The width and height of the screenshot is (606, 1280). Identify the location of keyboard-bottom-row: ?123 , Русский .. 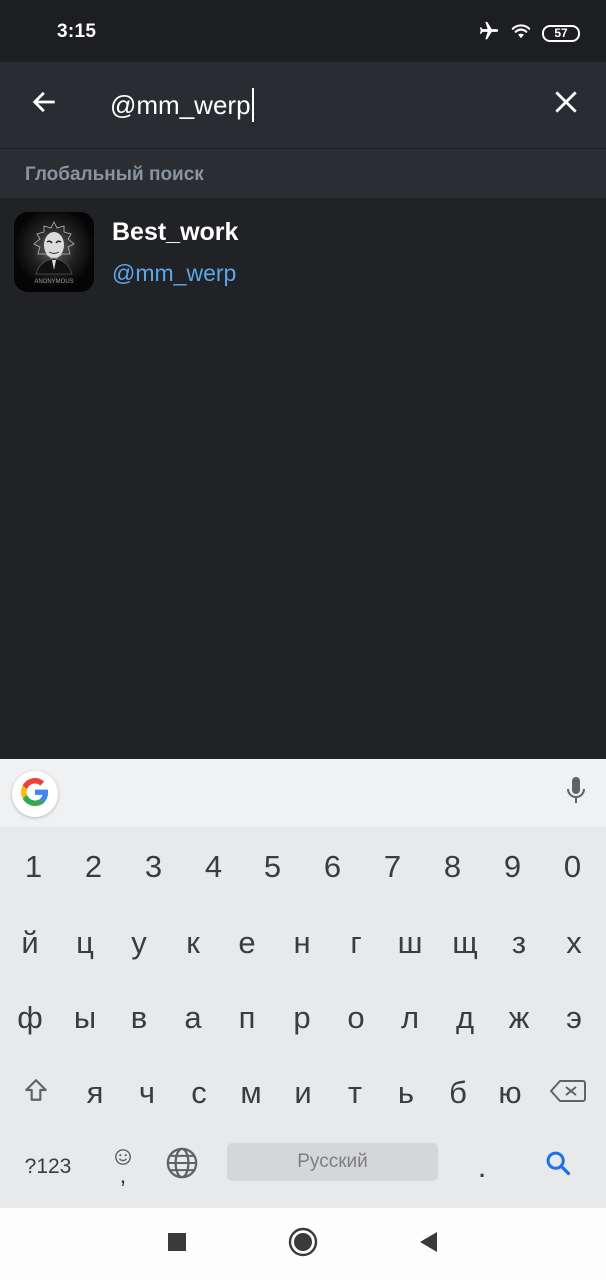
(303, 1167).